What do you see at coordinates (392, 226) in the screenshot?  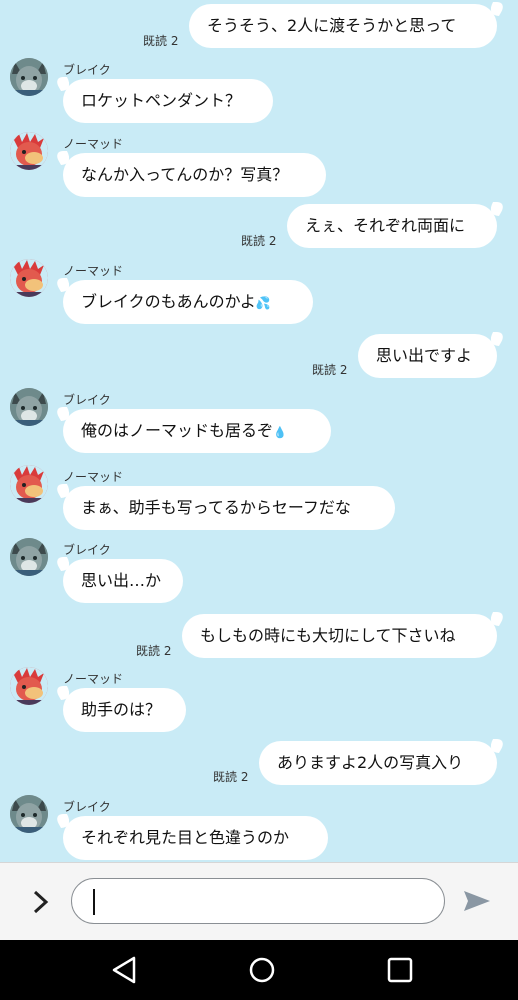 I see `message-bubble-outgoing: えぇ、それぞれ両面に` at bounding box center [392, 226].